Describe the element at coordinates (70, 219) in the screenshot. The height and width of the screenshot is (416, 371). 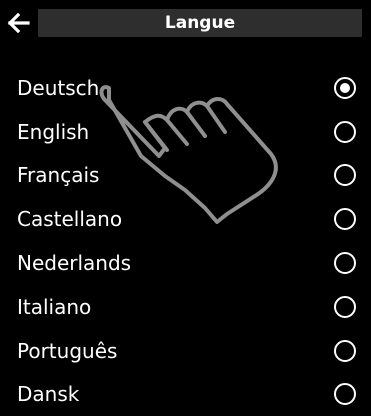
I see `language-label: Castellano` at that location.